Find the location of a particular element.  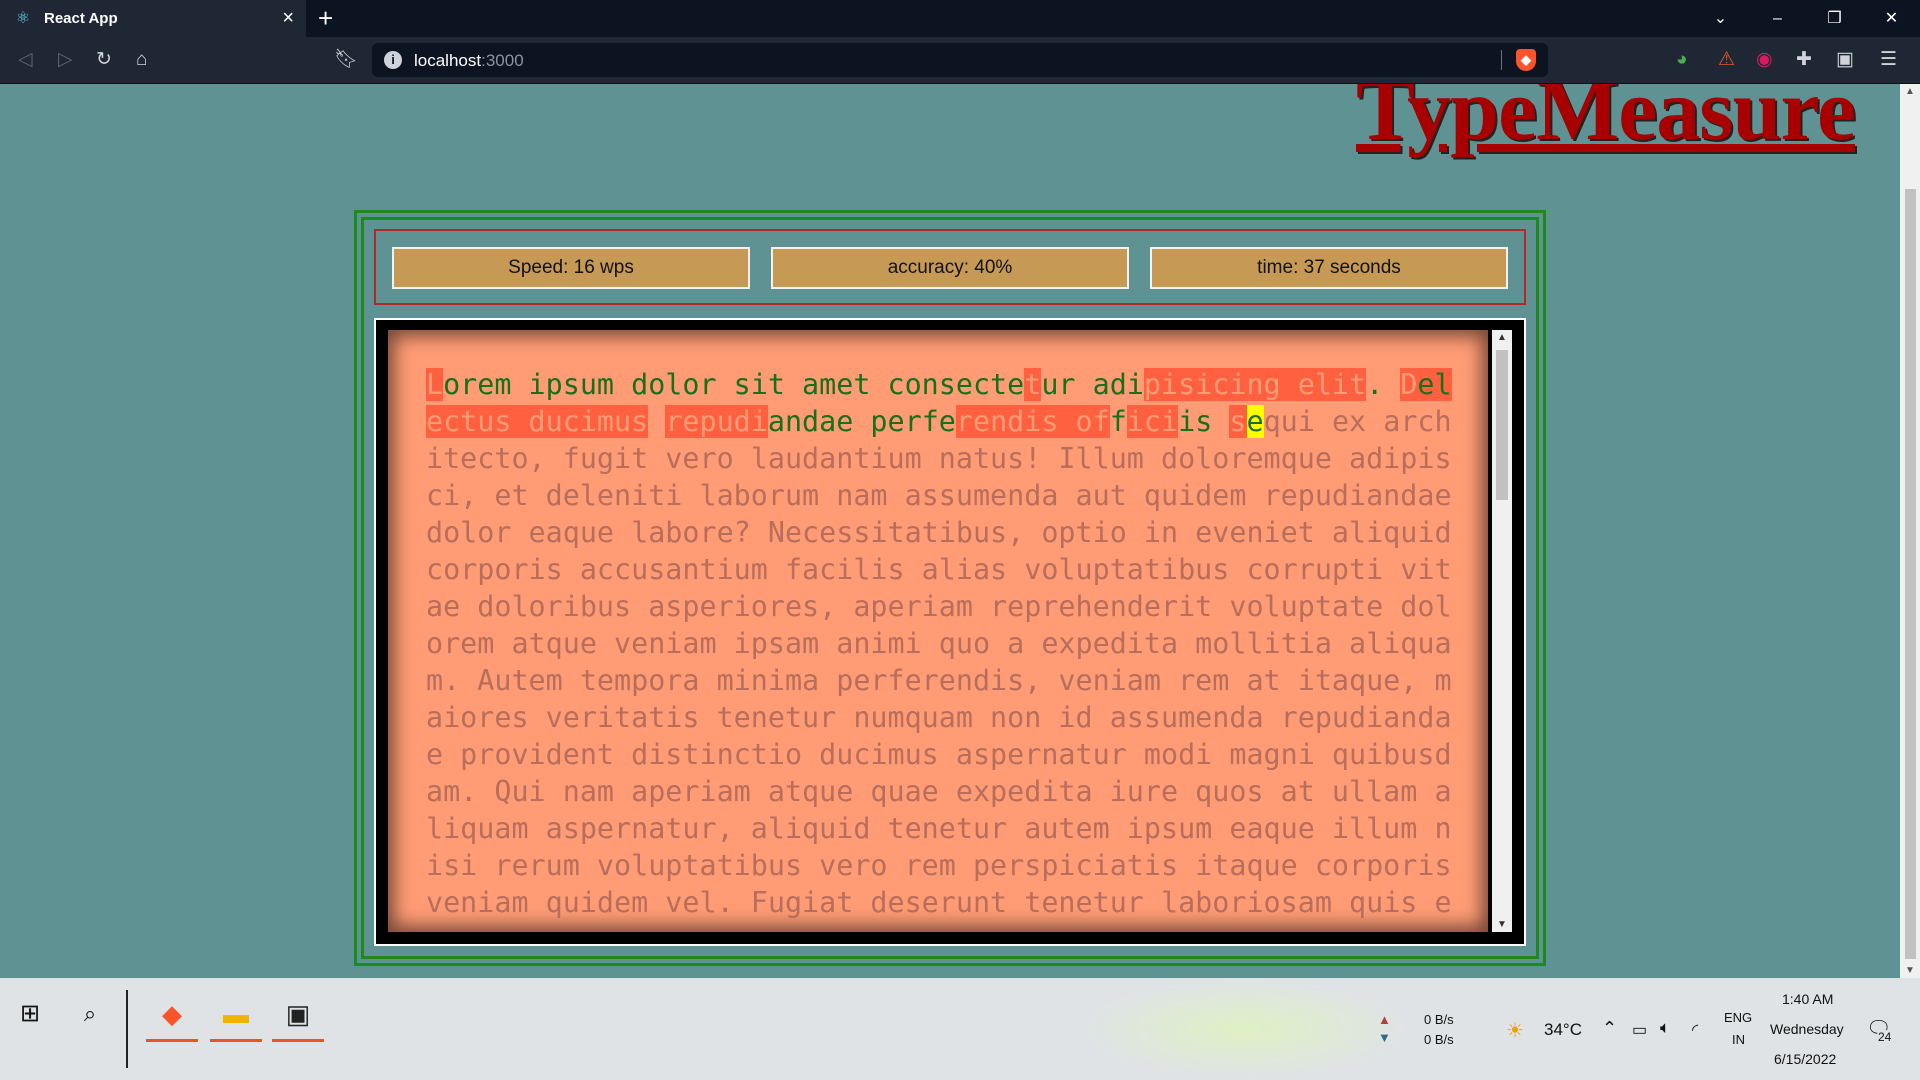

text-segment-ok: . is located at coordinates (1383, 384).